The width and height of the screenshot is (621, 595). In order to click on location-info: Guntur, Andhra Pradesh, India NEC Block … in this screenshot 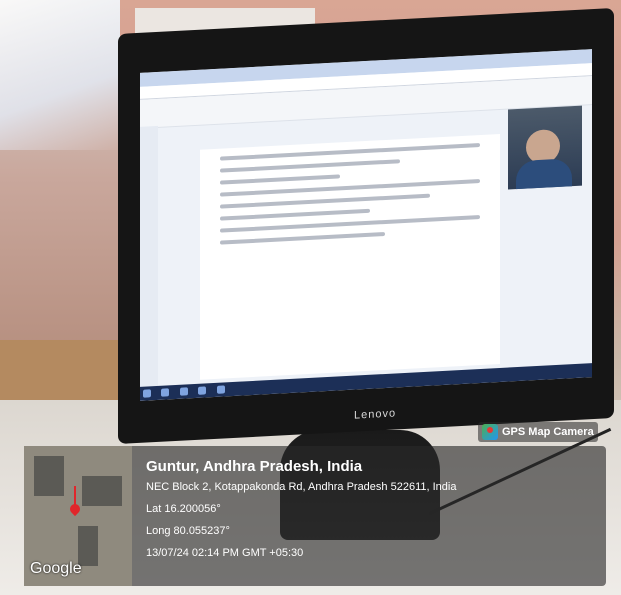, I will do `click(371, 513)`.